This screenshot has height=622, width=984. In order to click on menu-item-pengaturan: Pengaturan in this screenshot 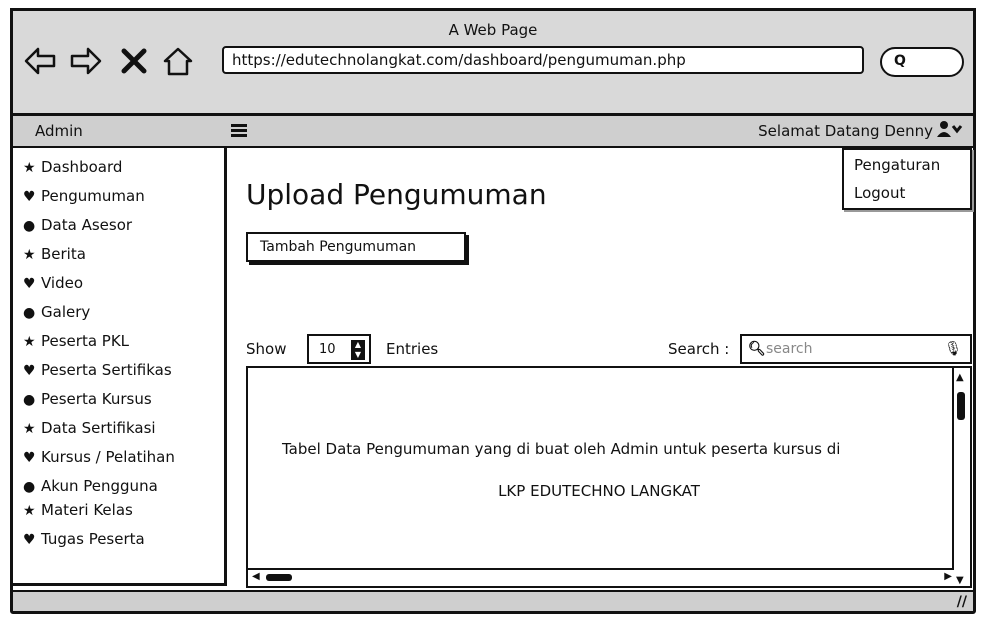, I will do `click(897, 165)`.